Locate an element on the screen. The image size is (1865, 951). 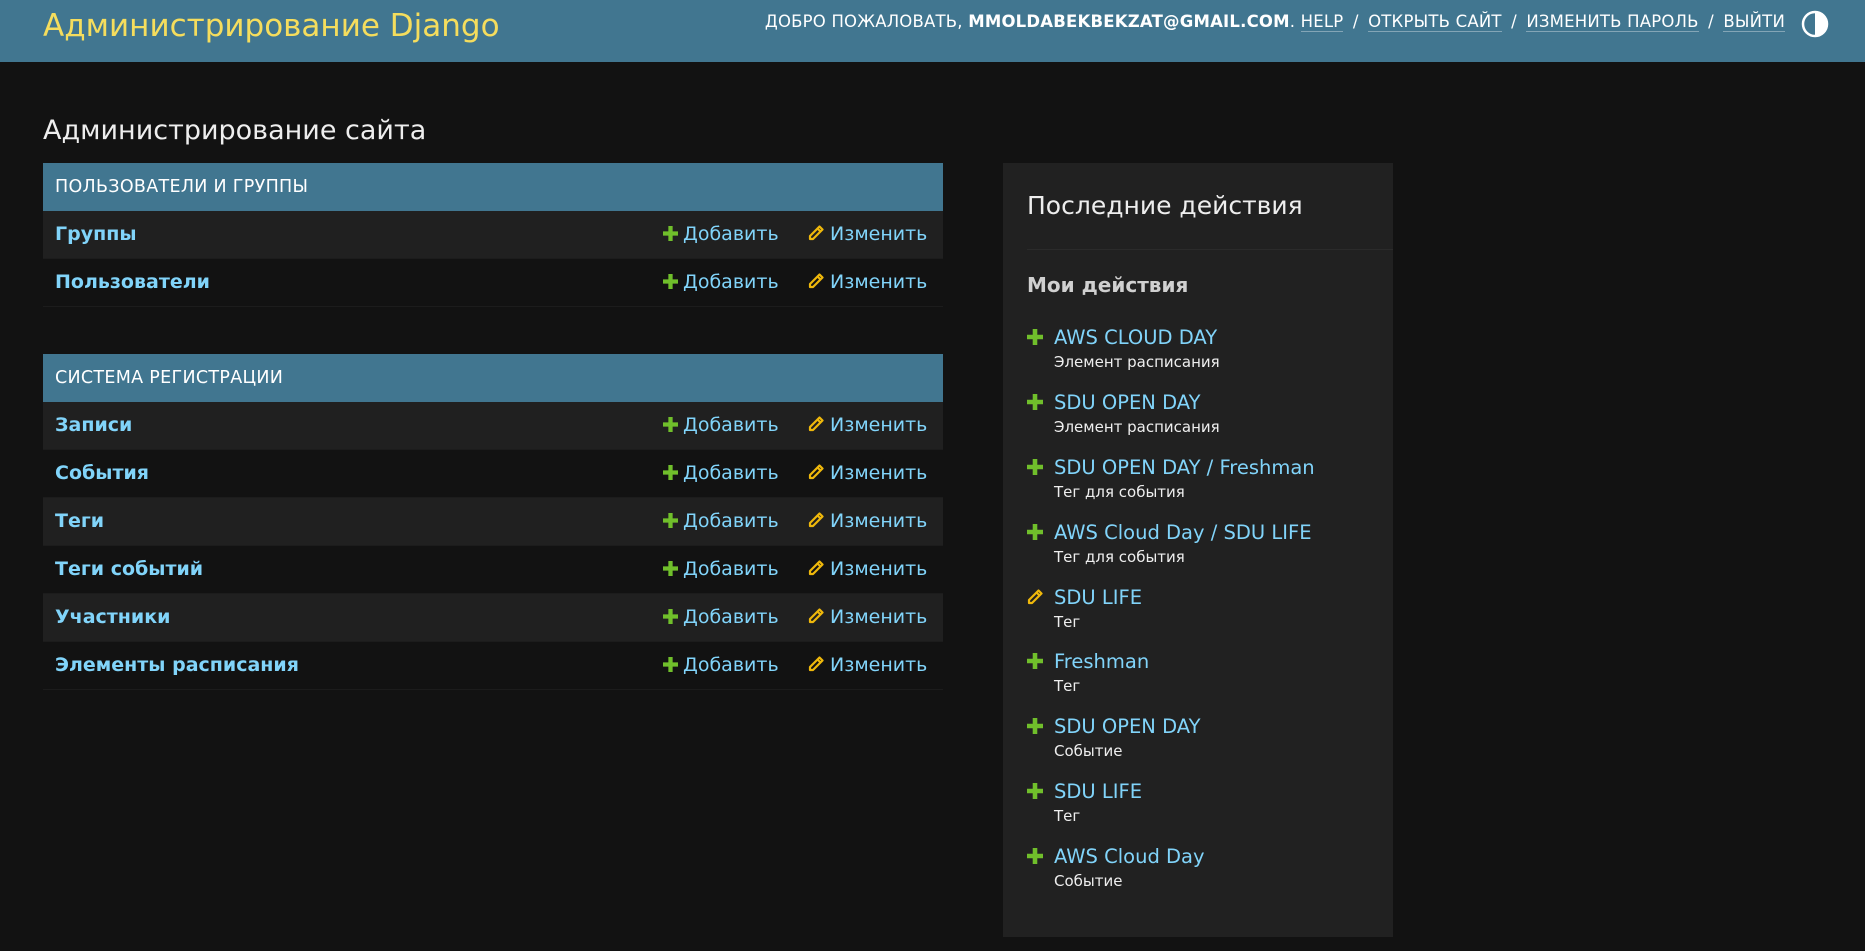
recent-action-item: SDU OPEN DAY Элемент расписания is located at coordinates (1197, 421).